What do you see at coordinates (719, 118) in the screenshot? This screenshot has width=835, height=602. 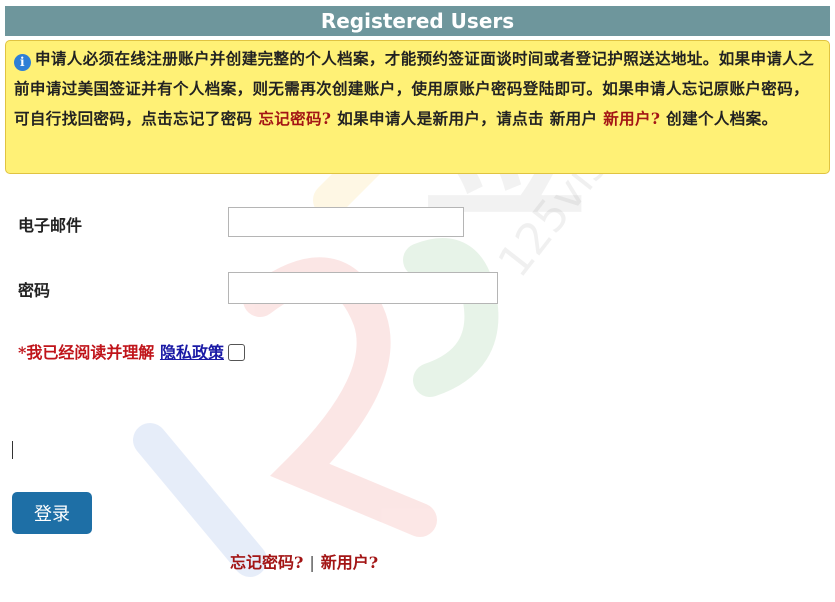 I see `notice-text-3: 创建个人档案。` at bounding box center [719, 118].